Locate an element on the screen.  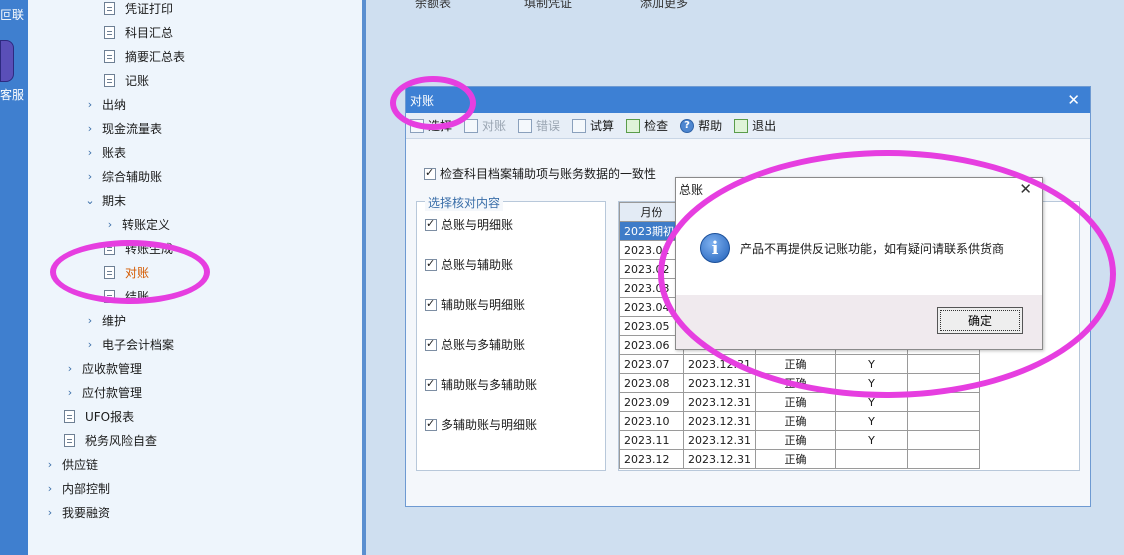
tree-item: 记账 is located at coordinates (126, 80).